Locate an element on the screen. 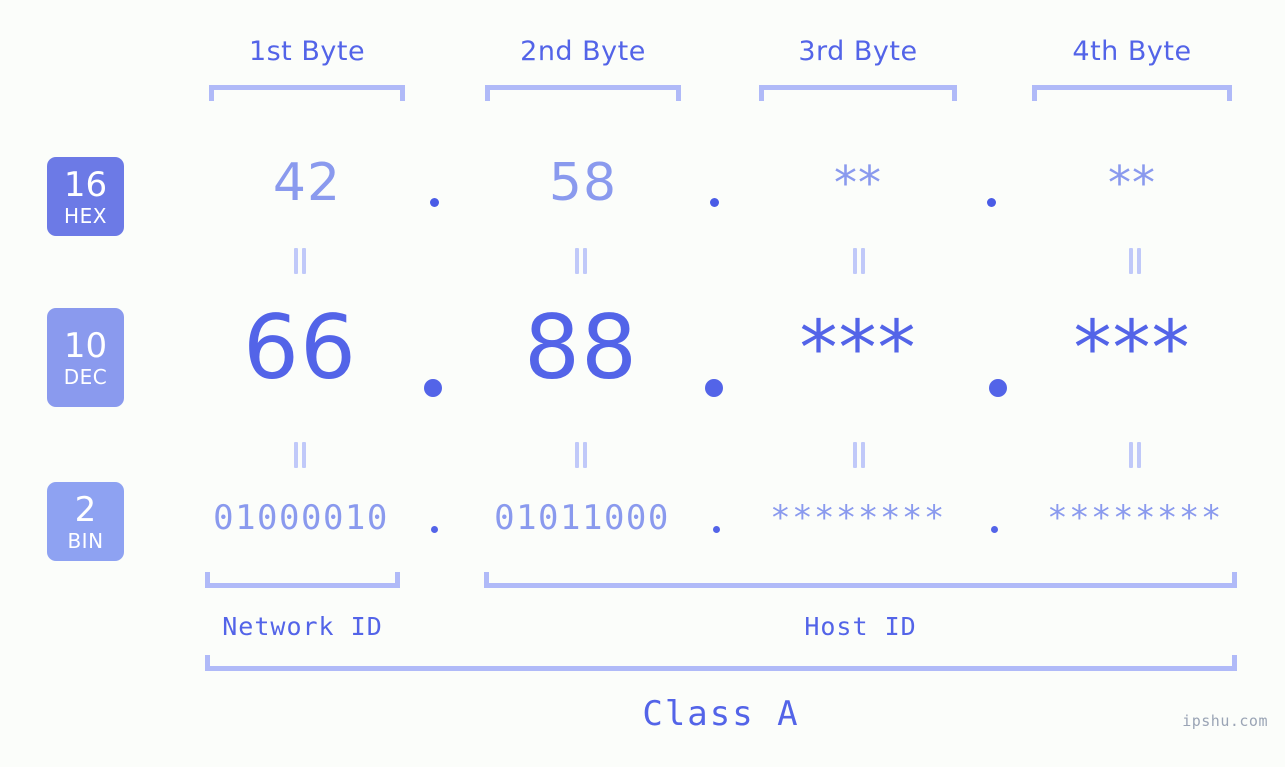 The image size is (1285, 767). base-badge-bin: 2 BIN is located at coordinates (85, 521).